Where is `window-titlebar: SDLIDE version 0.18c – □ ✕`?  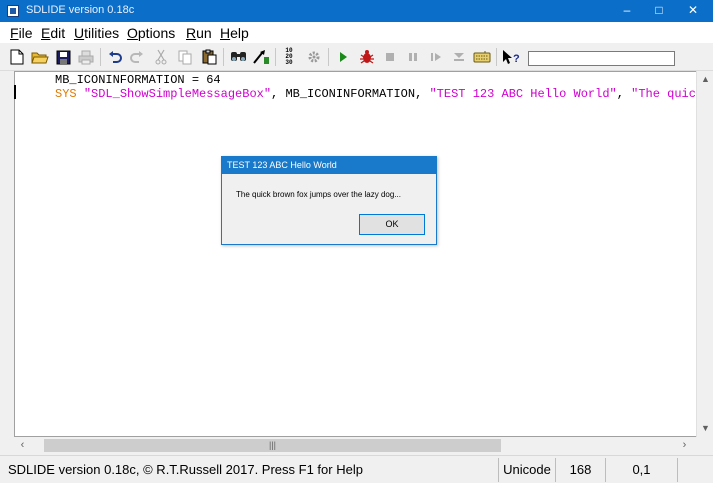
window-titlebar: SDLIDE version 0.18c – □ ✕ is located at coordinates (356, 11).